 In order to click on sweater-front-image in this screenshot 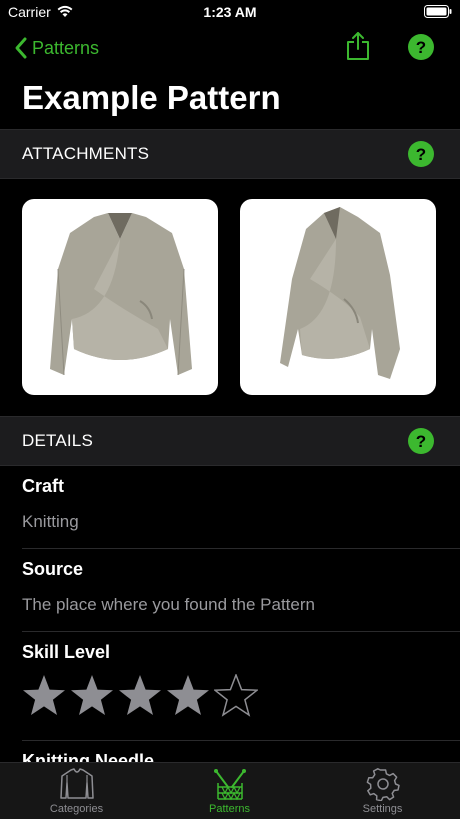, I will do `click(121, 294)`.